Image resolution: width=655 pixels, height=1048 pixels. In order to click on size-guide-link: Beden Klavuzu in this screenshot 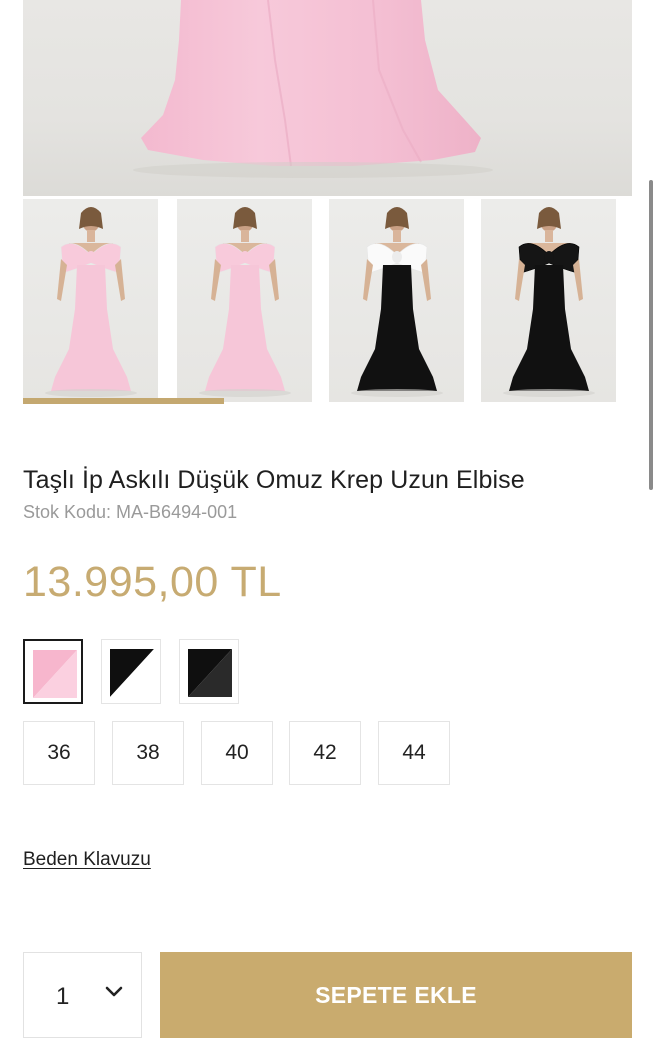, I will do `click(87, 860)`.